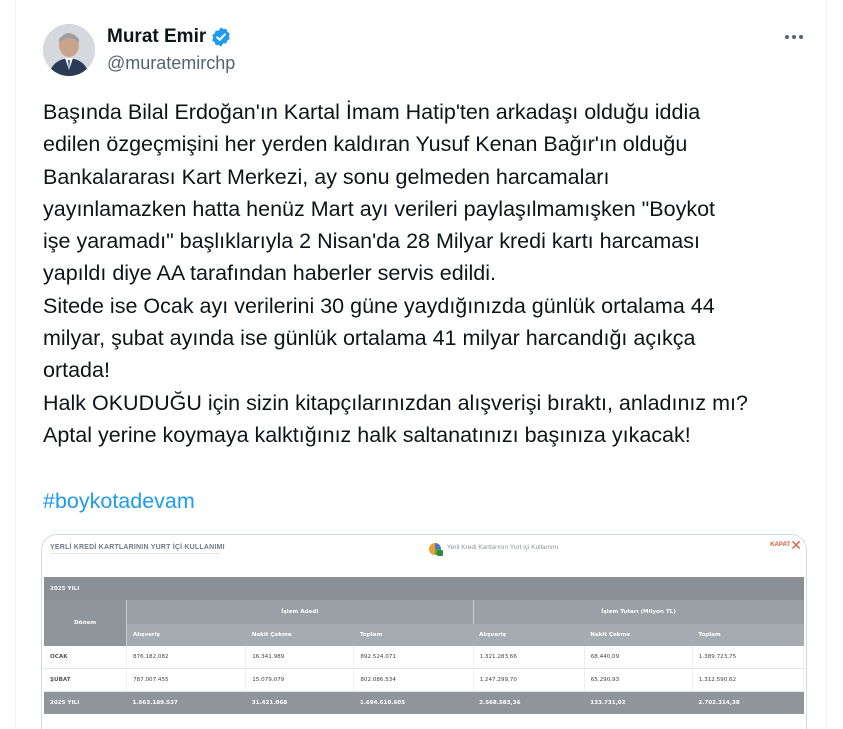 This screenshot has height=729, width=843. I want to click on table-cell: 2.568.583,36, so click(529, 702).